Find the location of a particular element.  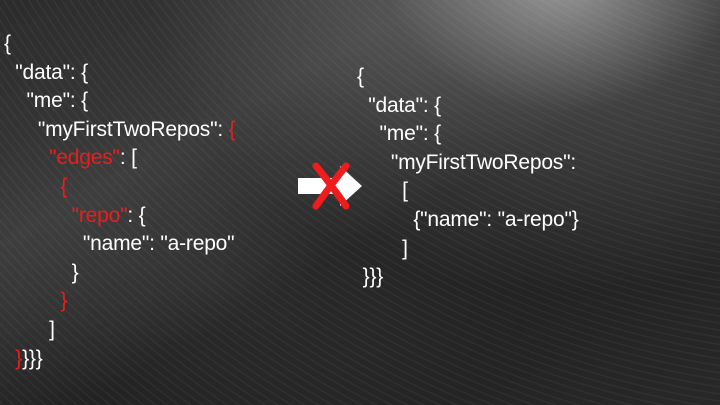

code-text: : { is located at coordinates (136, 215).